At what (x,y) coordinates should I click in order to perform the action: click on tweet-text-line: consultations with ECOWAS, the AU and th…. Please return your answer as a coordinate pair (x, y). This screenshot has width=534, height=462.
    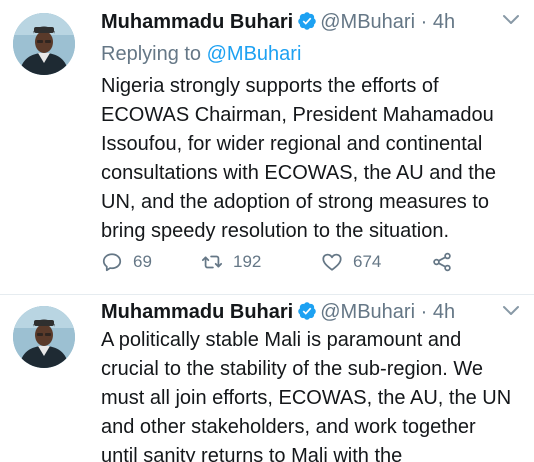
    Looking at the image, I should click on (299, 173).